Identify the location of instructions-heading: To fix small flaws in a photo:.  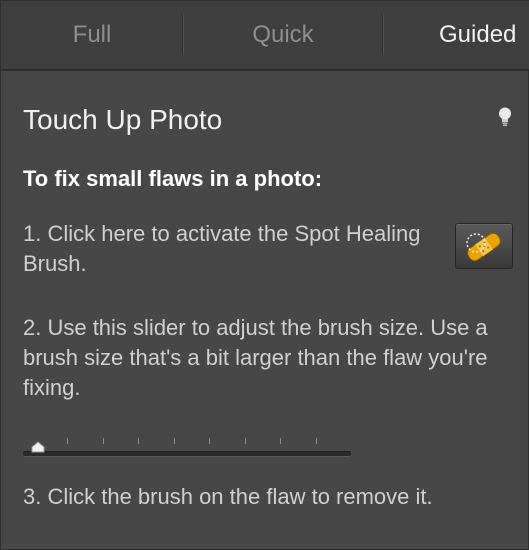
(173, 178).